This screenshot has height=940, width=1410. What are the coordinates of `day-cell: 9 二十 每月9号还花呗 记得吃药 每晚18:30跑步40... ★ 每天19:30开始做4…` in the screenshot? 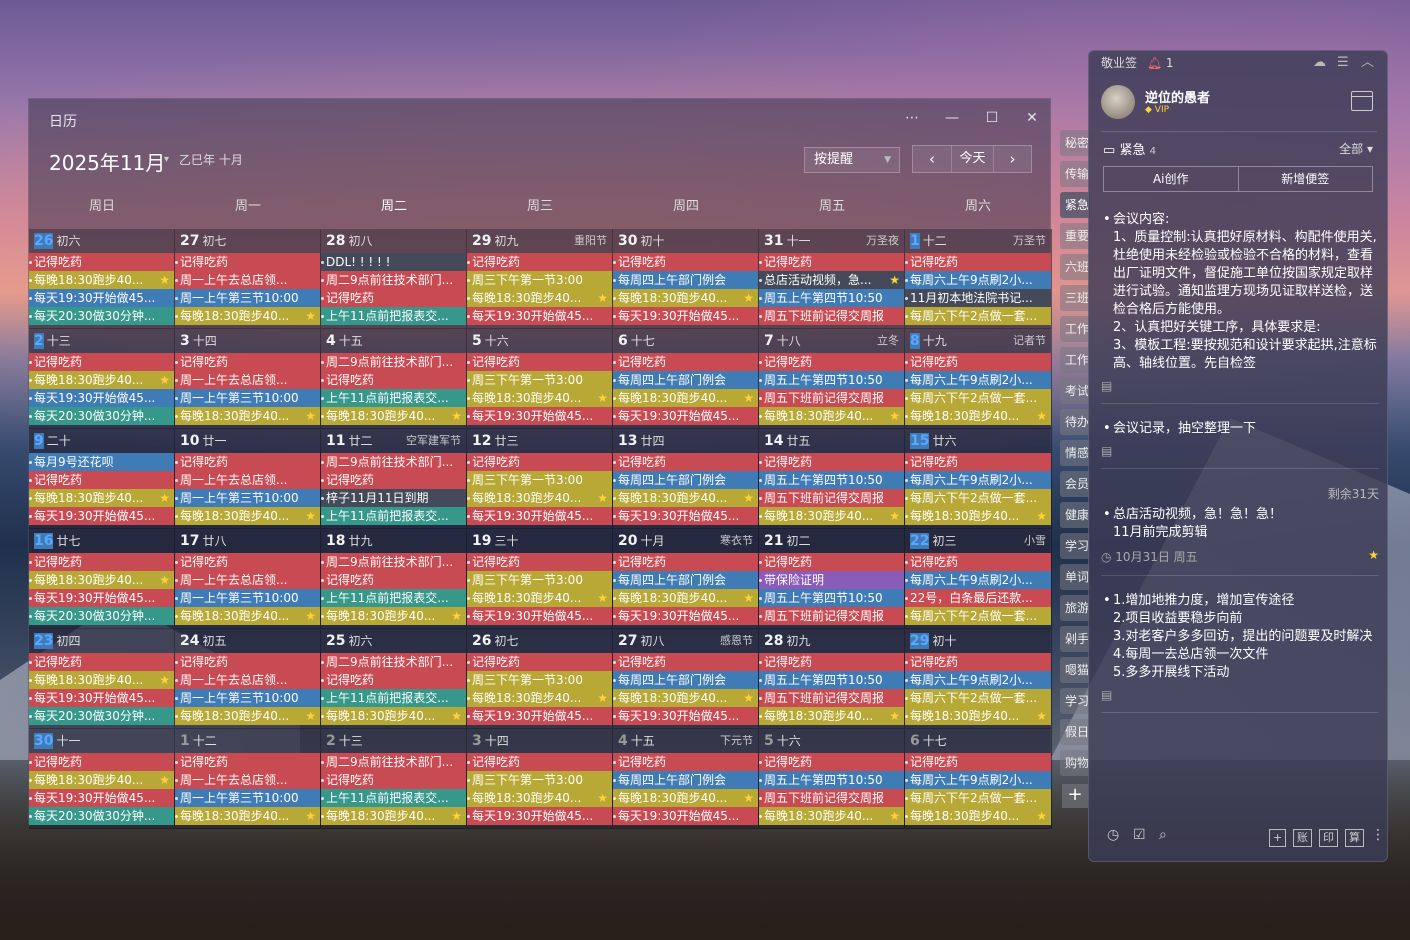 It's located at (102, 479).